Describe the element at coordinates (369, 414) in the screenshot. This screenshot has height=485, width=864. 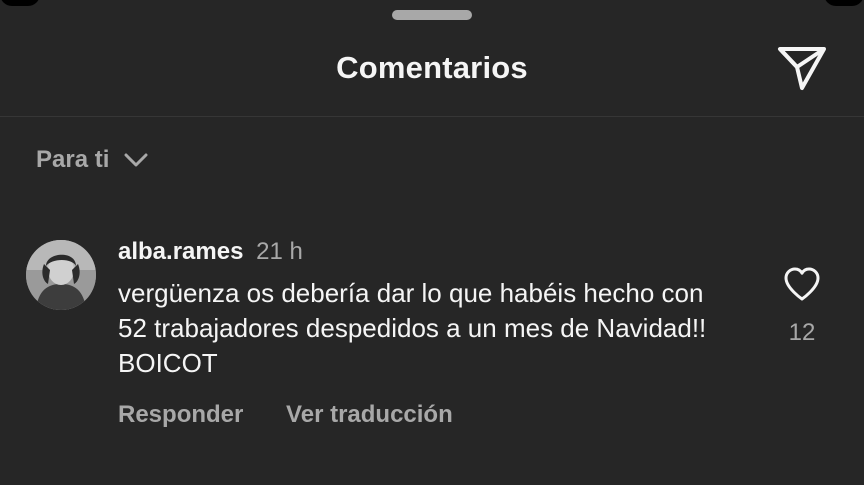
I see `see-translation-button: Ver traducción` at that location.